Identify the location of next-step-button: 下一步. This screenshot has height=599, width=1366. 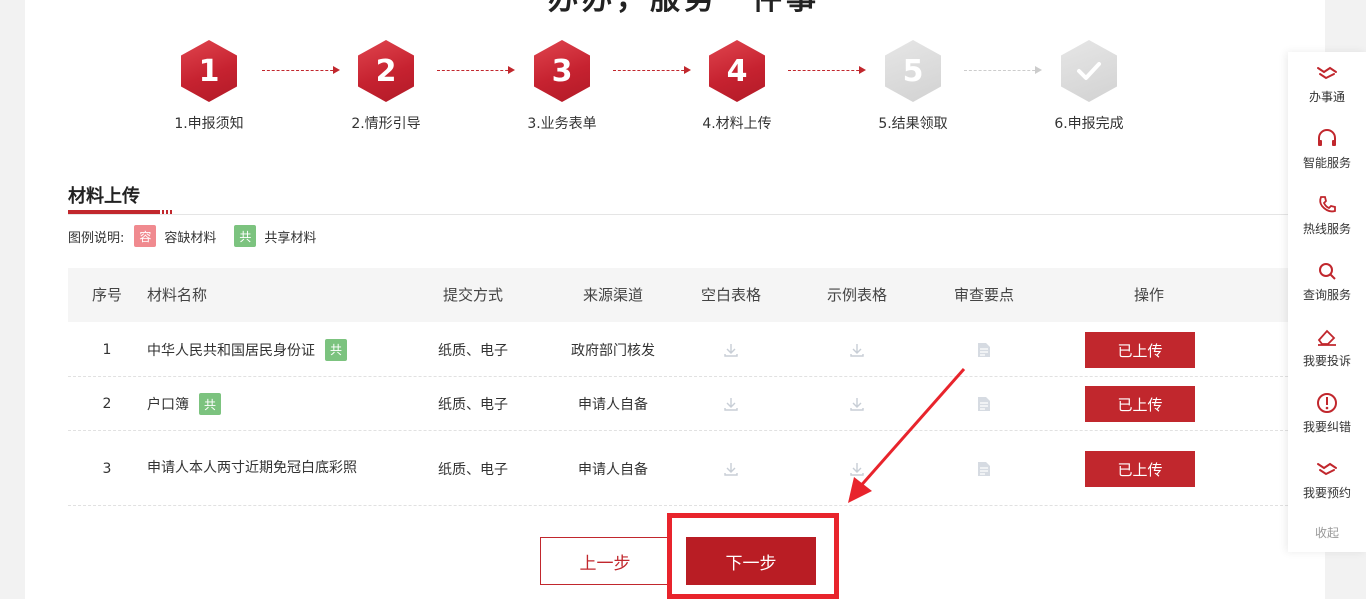
(751, 561).